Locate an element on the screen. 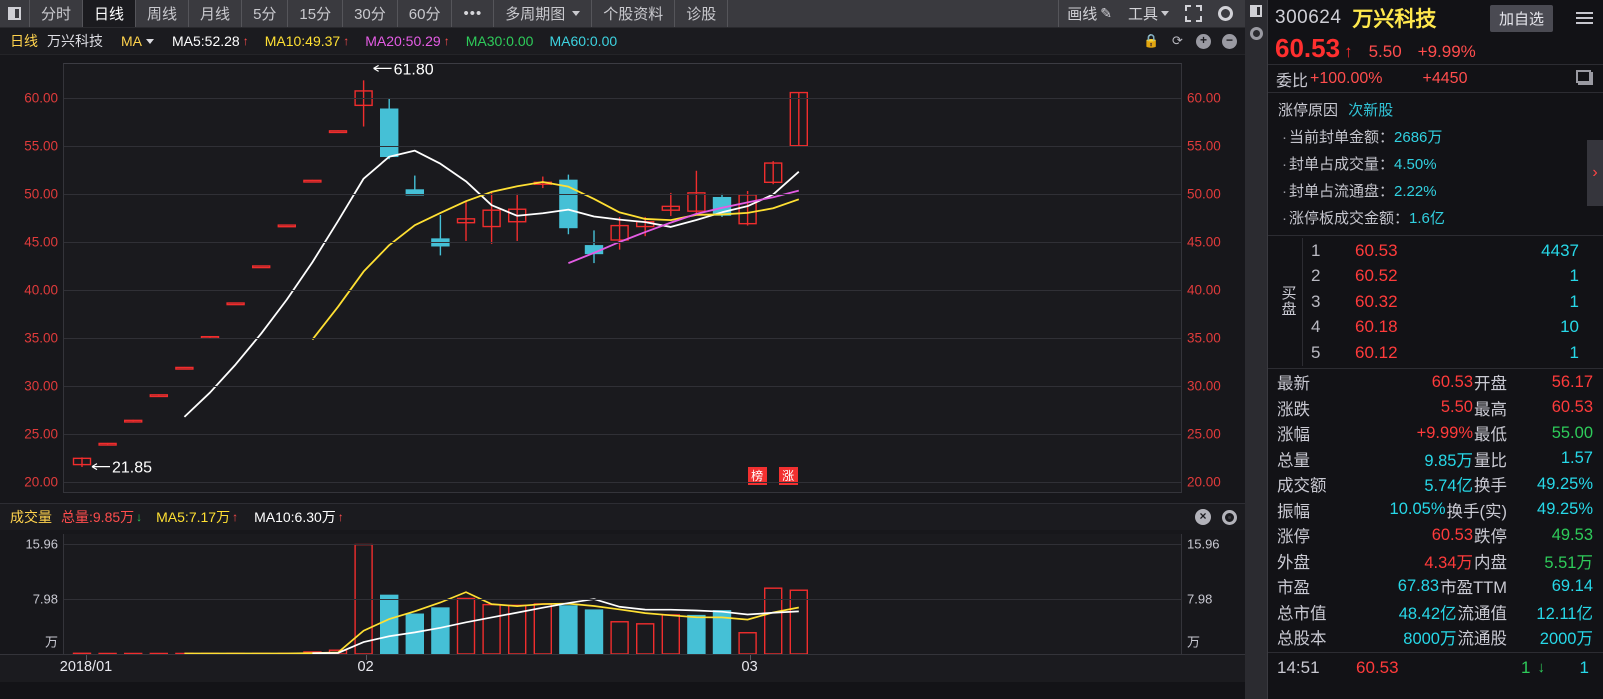 The width and height of the screenshot is (1603, 699). stats-value-right: 60.53 is located at coordinates (1572, 407).